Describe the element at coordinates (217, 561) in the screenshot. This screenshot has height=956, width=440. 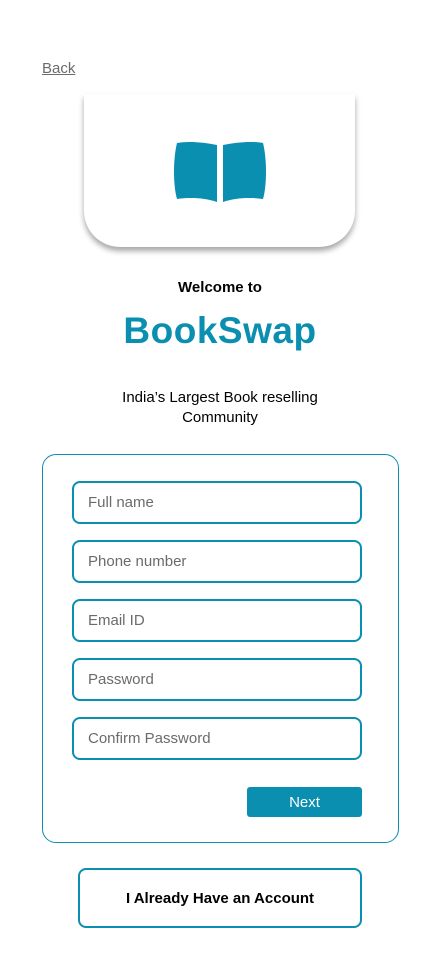
I see `phone-number-input` at that location.